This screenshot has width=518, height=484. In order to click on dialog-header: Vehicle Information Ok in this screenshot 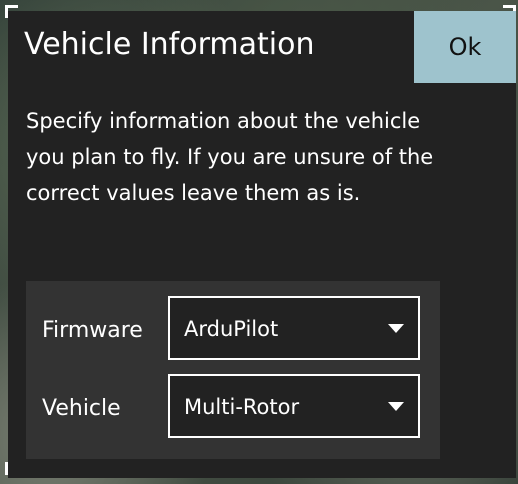, I will do `click(262, 47)`.